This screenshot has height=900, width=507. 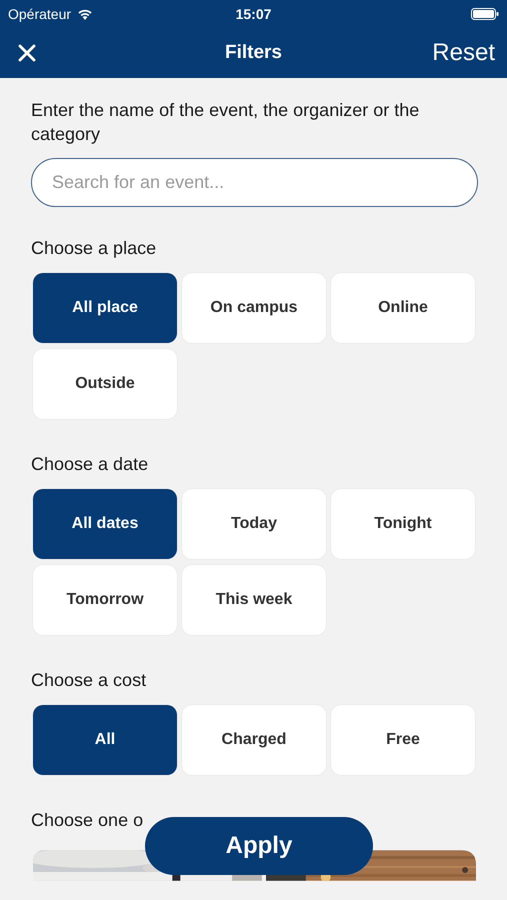 What do you see at coordinates (463, 53) in the screenshot?
I see `reset-button: Reset` at bounding box center [463, 53].